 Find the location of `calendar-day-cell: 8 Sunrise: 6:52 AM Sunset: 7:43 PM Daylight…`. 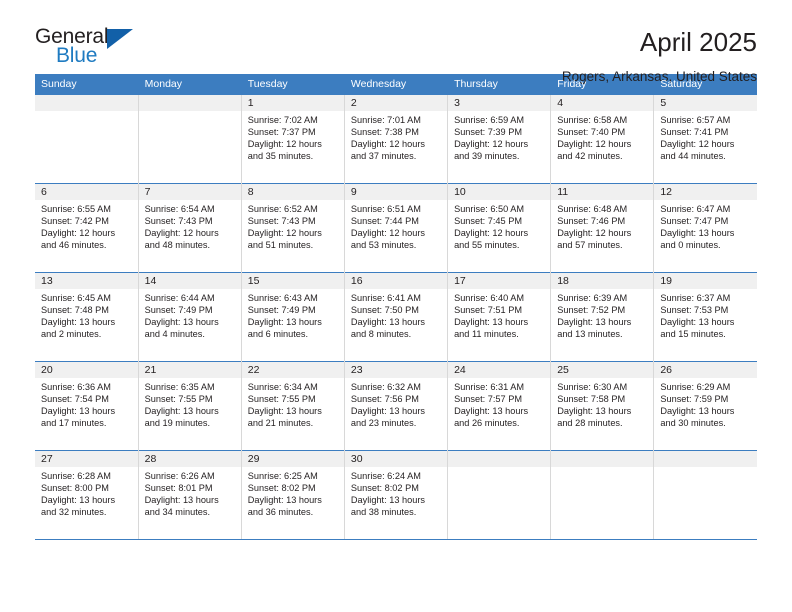

calendar-day-cell: 8 Sunrise: 6:52 AM Sunset: 7:43 PM Daylight… is located at coordinates (293, 228).